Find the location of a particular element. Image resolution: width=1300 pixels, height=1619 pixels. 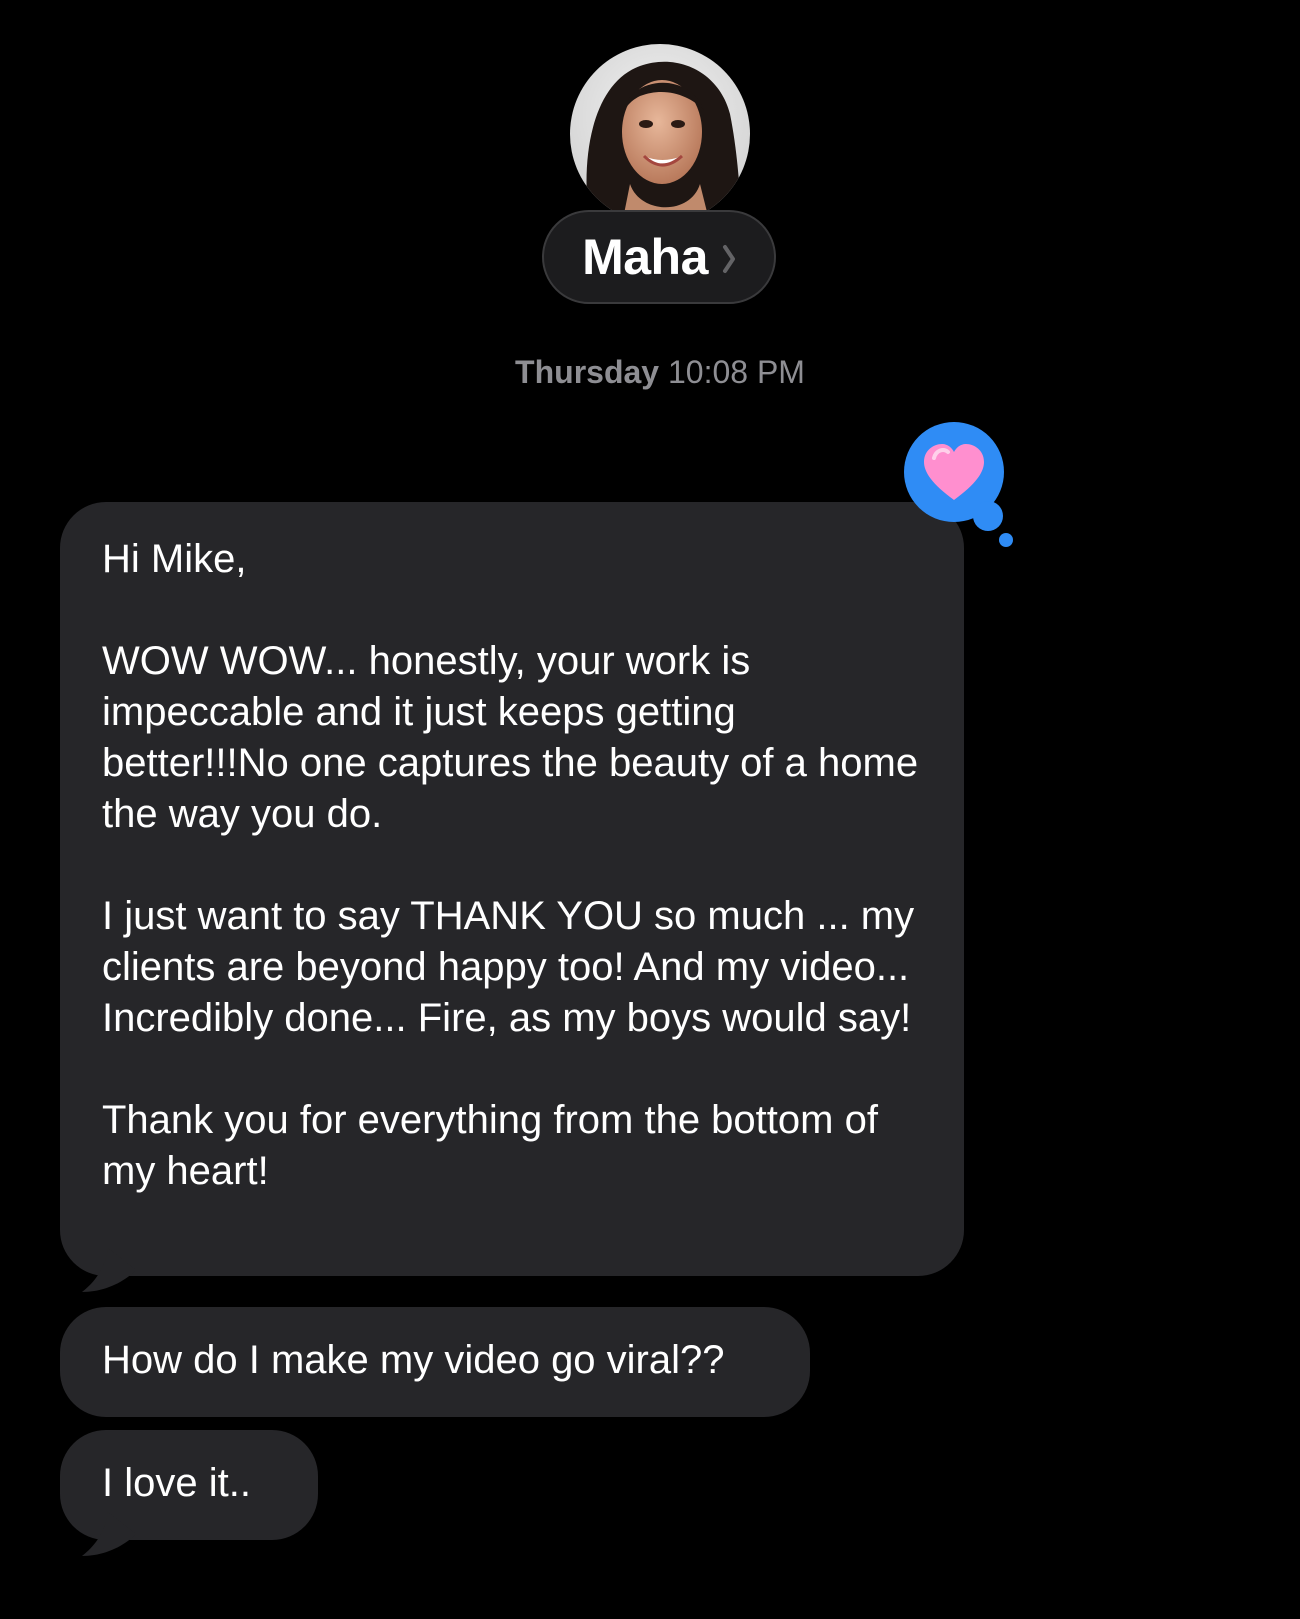

contact-name-button: Maha is located at coordinates (659, 257).